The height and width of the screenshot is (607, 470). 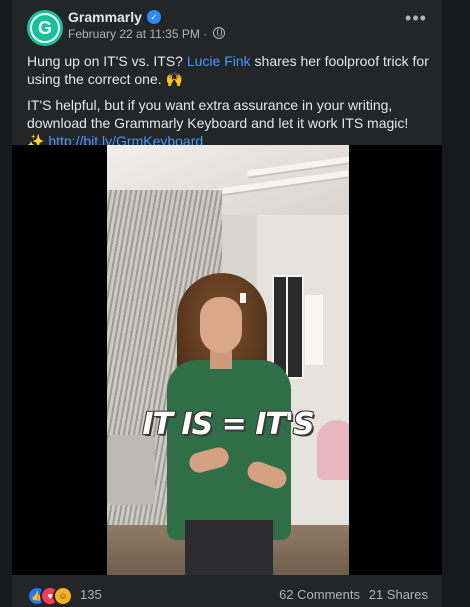 What do you see at coordinates (134, 34) in the screenshot?
I see `post-timestamp: February 22 at 11:35 PM` at bounding box center [134, 34].